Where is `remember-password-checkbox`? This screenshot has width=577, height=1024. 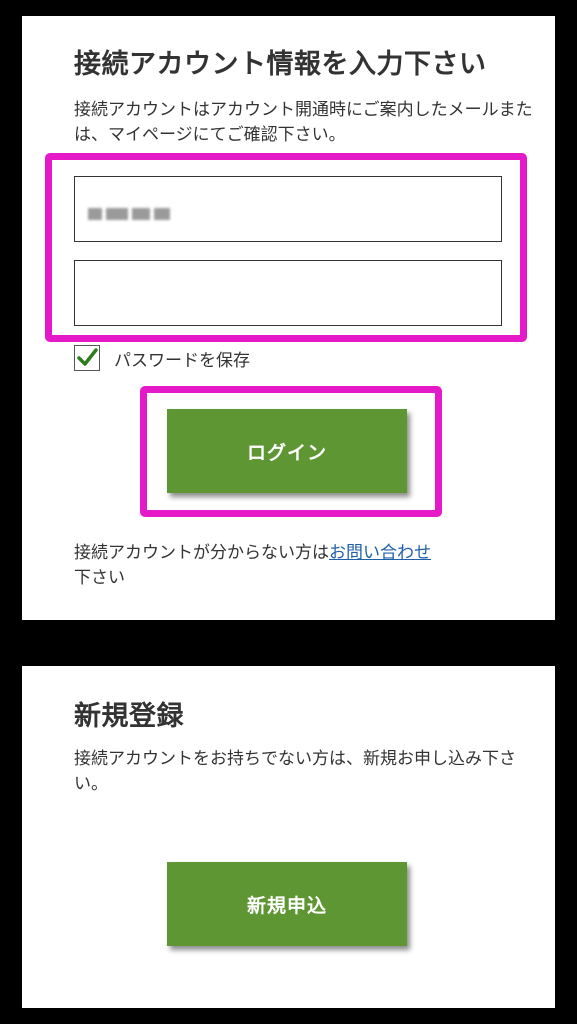
remember-password-checkbox is located at coordinates (87, 358).